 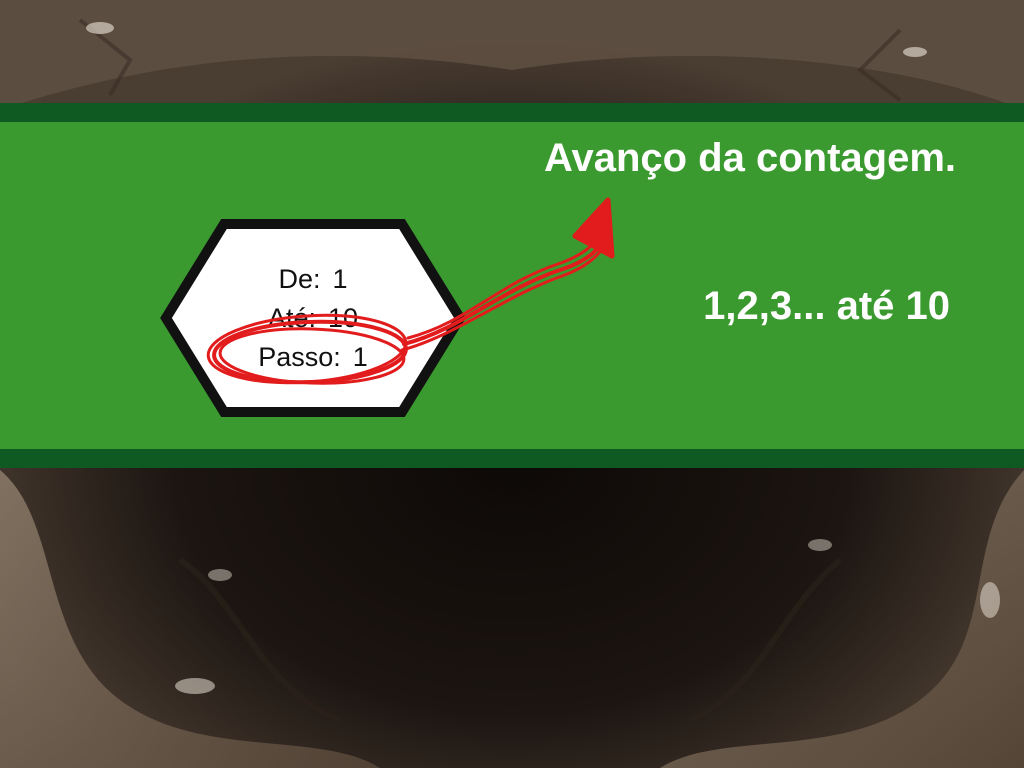 I want to click on de-value: 1, so click(x=340, y=279).